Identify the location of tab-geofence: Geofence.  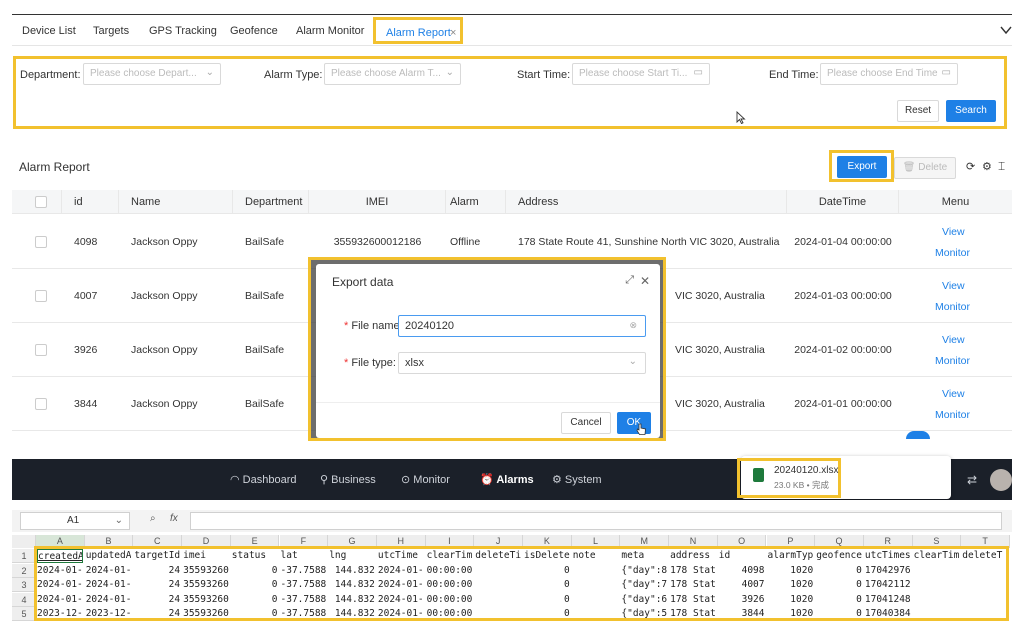
(254, 31).